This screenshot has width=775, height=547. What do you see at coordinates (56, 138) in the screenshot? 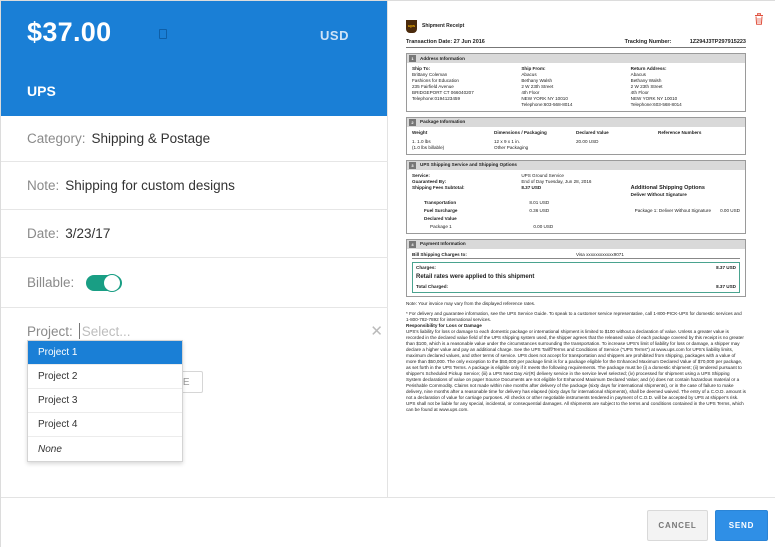
I see `category-label: Category:` at bounding box center [56, 138].